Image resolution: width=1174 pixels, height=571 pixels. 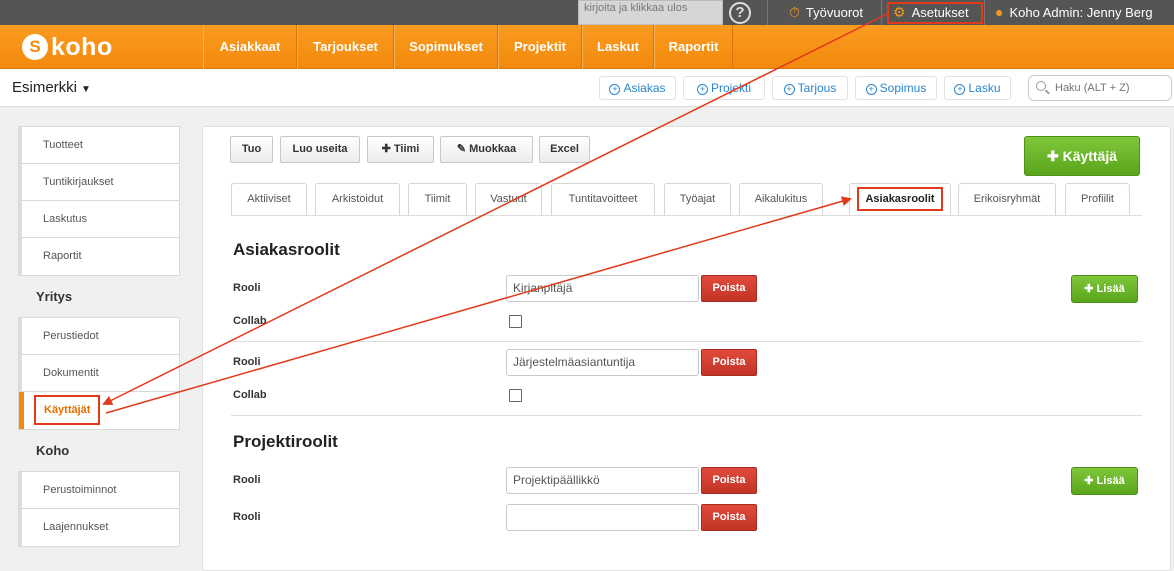 I want to click on user-icon: ●, so click(x=999, y=12).